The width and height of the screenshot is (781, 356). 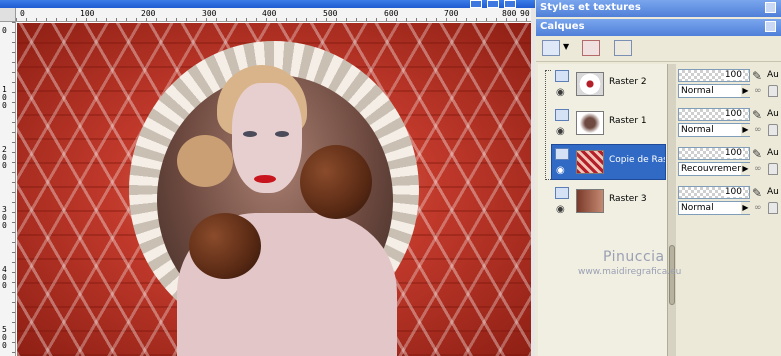 What do you see at coordinates (608, 201) in the screenshot?
I see `layer-row: ◉ Raster 3` at bounding box center [608, 201].